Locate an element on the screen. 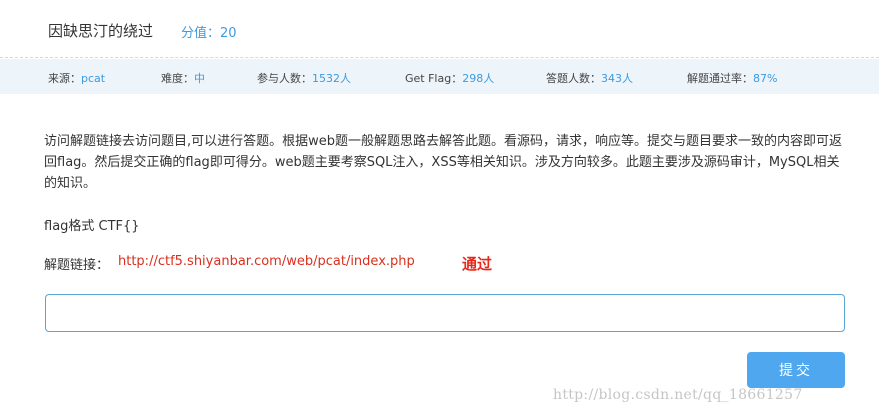 The image size is (879, 416). submit-button: 提交 is located at coordinates (796, 370).